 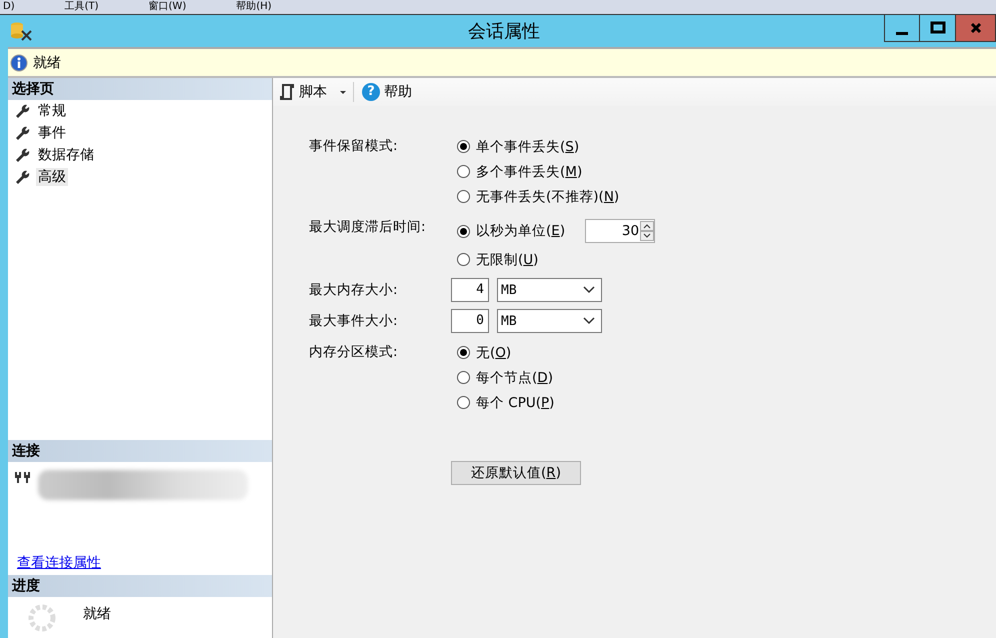 What do you see at coordinates (470, 321) in the screenshot?
I see `number-field: 0` at bounding box center [470, 321].